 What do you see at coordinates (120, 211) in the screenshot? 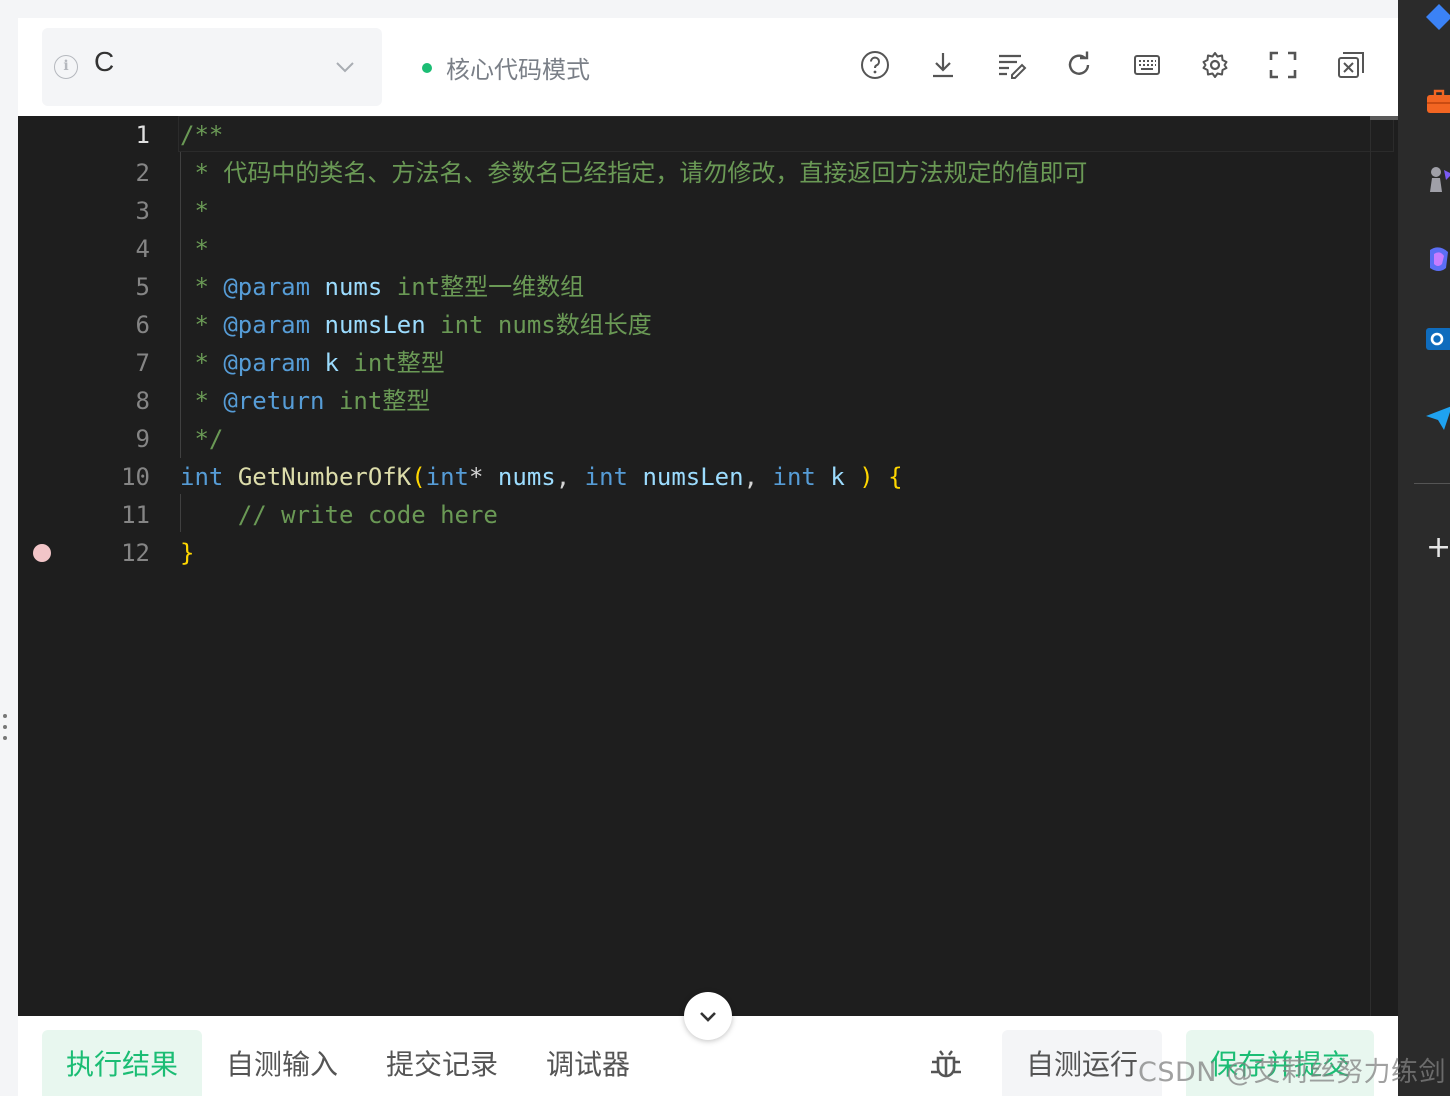
I see `line-number: 3` at bounding box center [120, 211].